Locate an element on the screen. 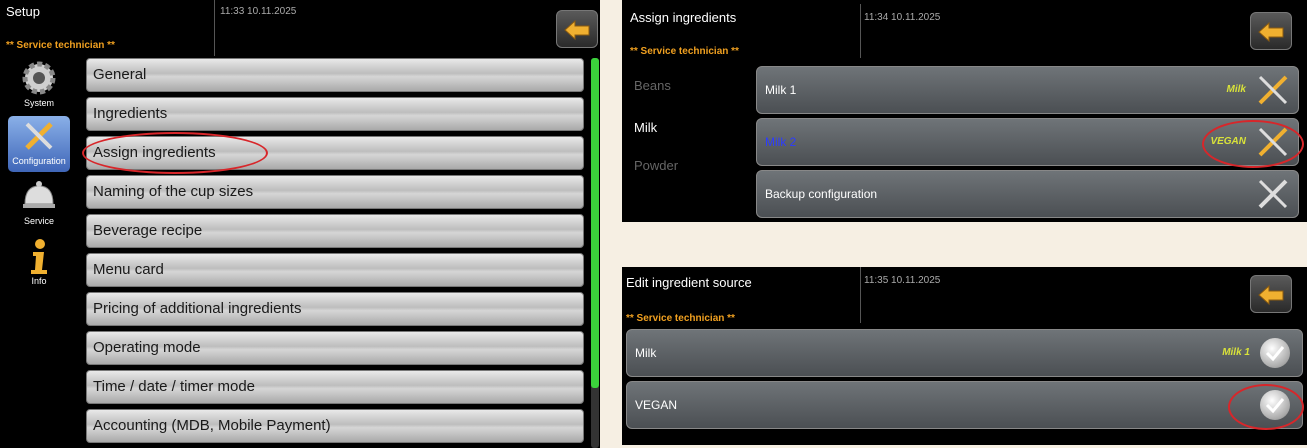 This screenshot has width=1307, height=448. menu-item-menu-card: Menu card is located at coordinates (335, 270).